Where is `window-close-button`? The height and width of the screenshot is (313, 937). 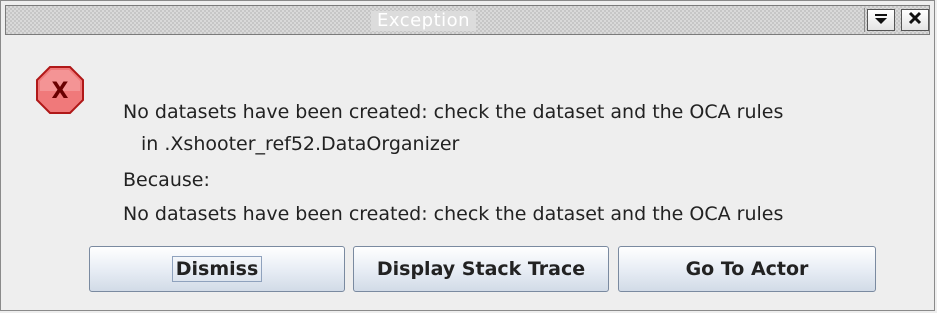
window-close-button is located at coordinates (915, 20).